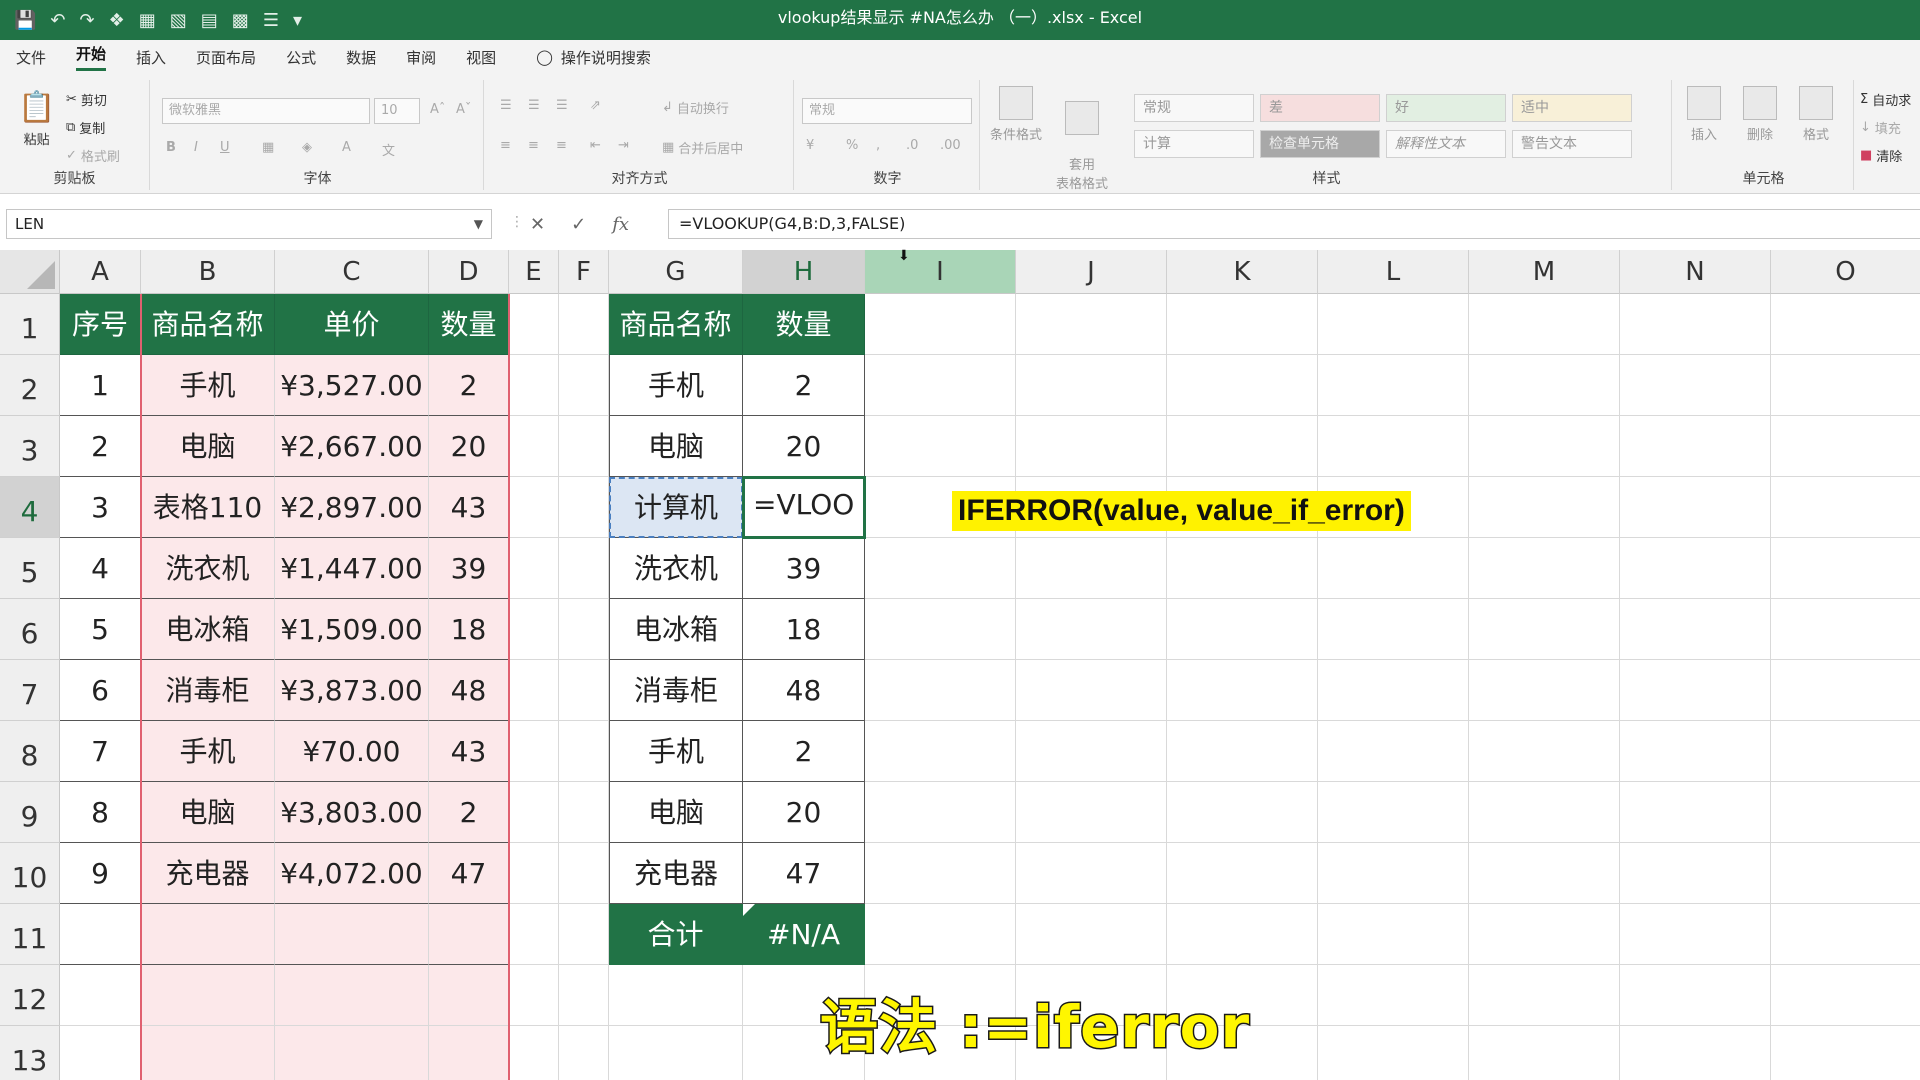 This screenshot has width=1920, height=1080. I want to click on table1-cell: ¥3,873.00, so click(352, 690).